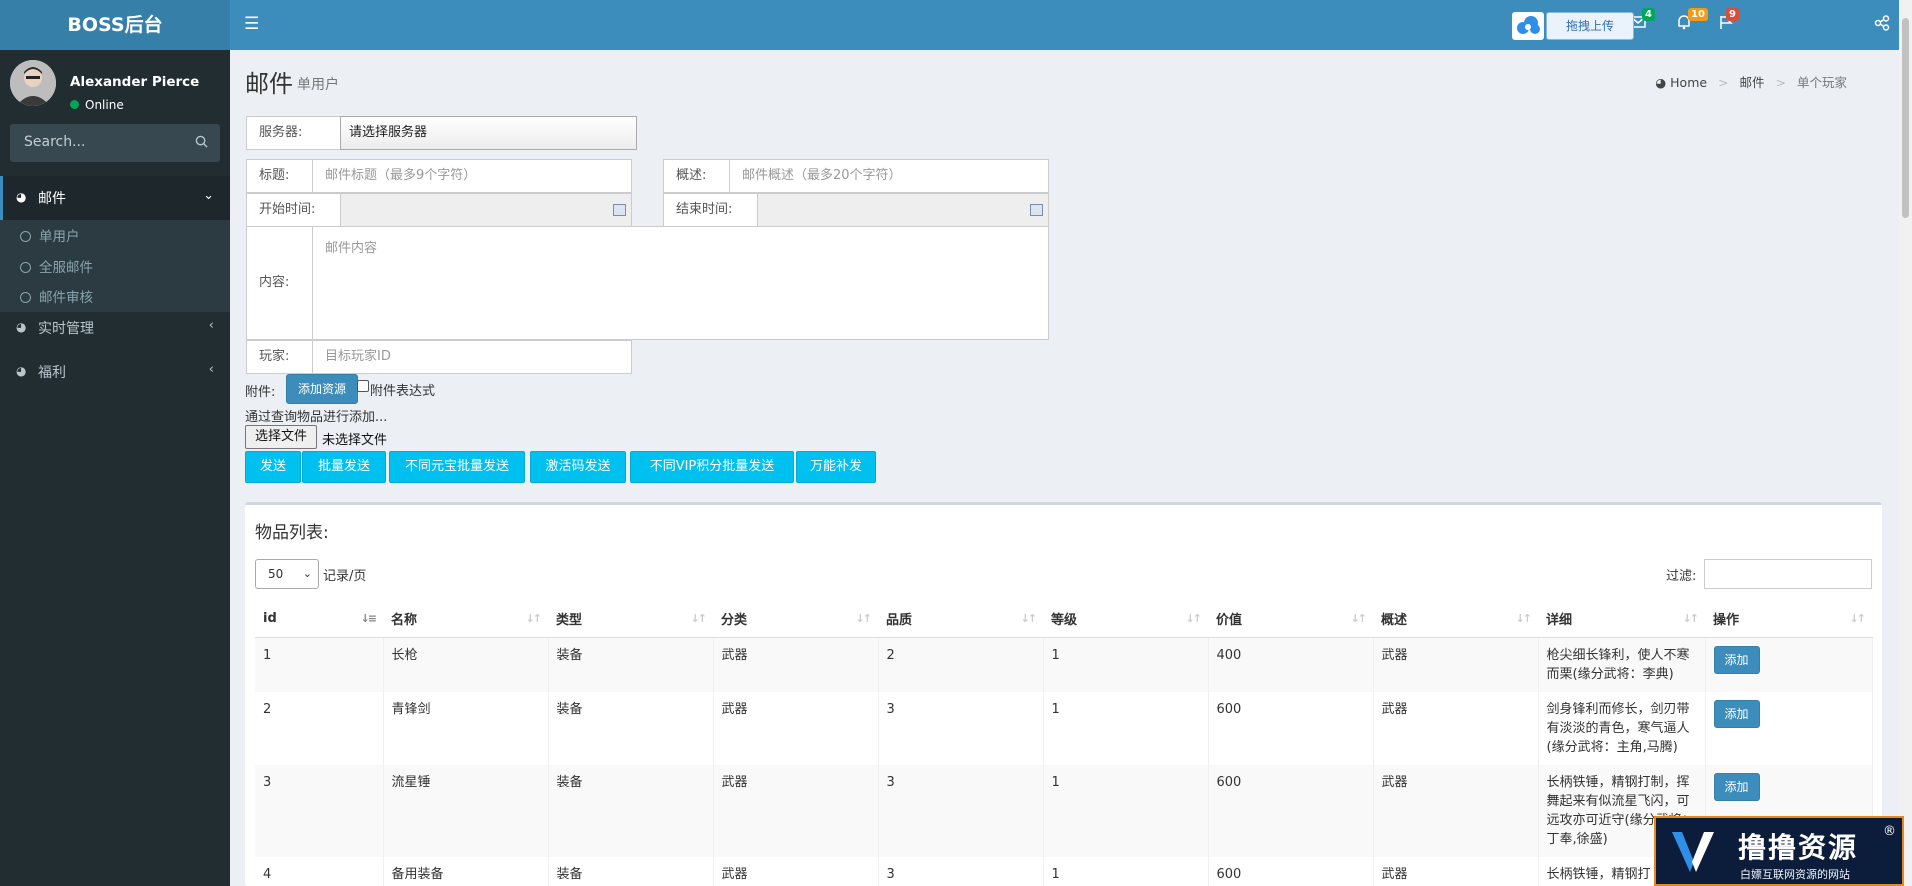 The height and width of the screenshot is (886, 1912). What do you see at coordinates (472, 357) in the screenshot?
I see `player-id-input: 目标玩家ID` at bounding box center [472, 357].